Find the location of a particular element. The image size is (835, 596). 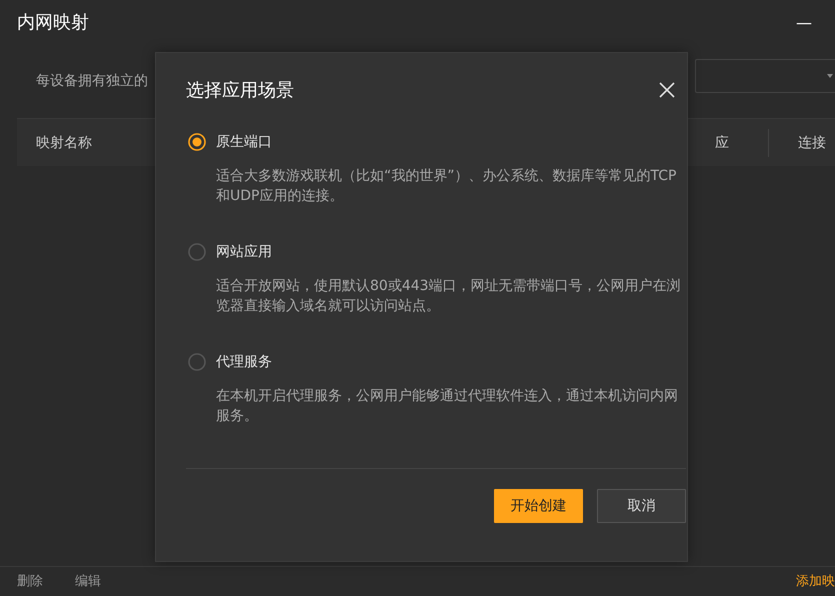

create-button: 开始创建 is located at coordinates (538, 506).